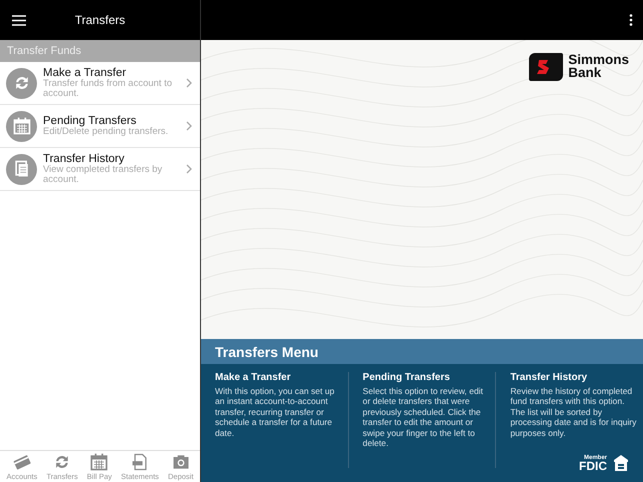 The height and width of the screenshot is (482, 643). What do you see at coordinates (100, 51) in the screenshot?
I see `section-header: Transfer Funds` at bounding box center [100, 51].